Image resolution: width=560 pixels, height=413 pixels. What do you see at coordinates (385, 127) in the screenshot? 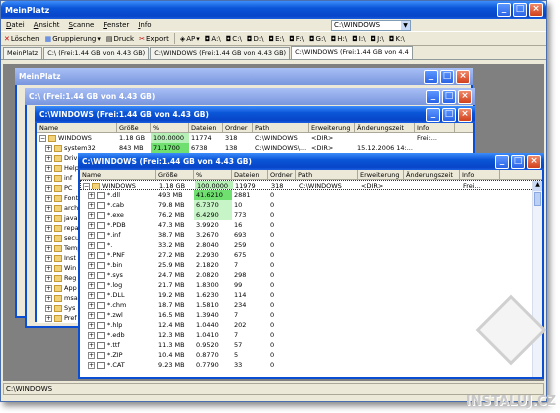
I see `col-modified: Änderungszeit` at bounding box center [385, 127].